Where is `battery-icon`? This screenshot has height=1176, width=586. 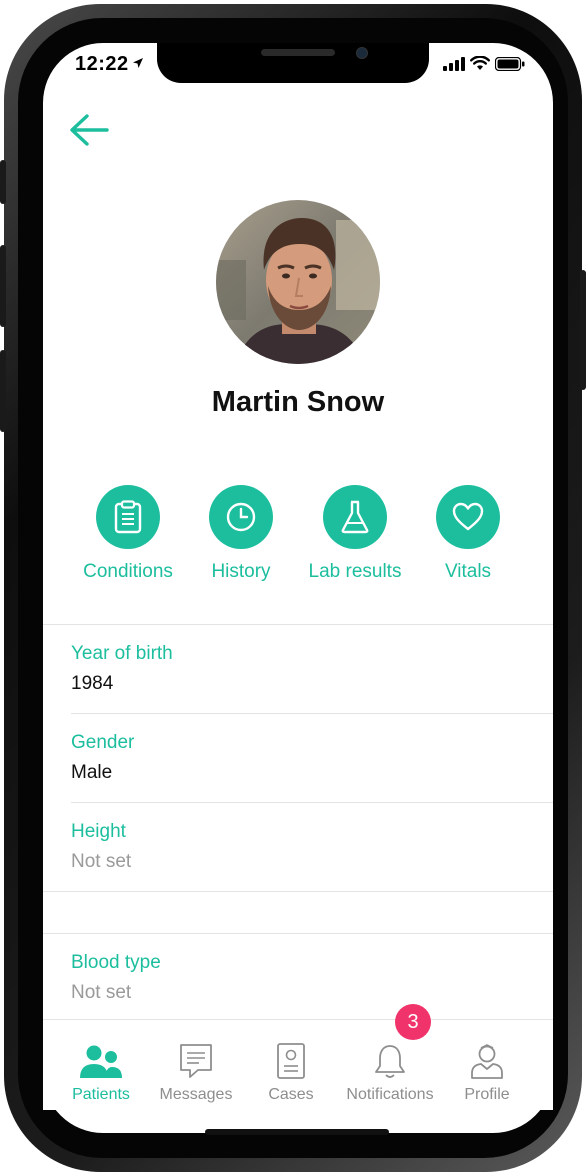
battery-icon is located at coordinates (510, 63).